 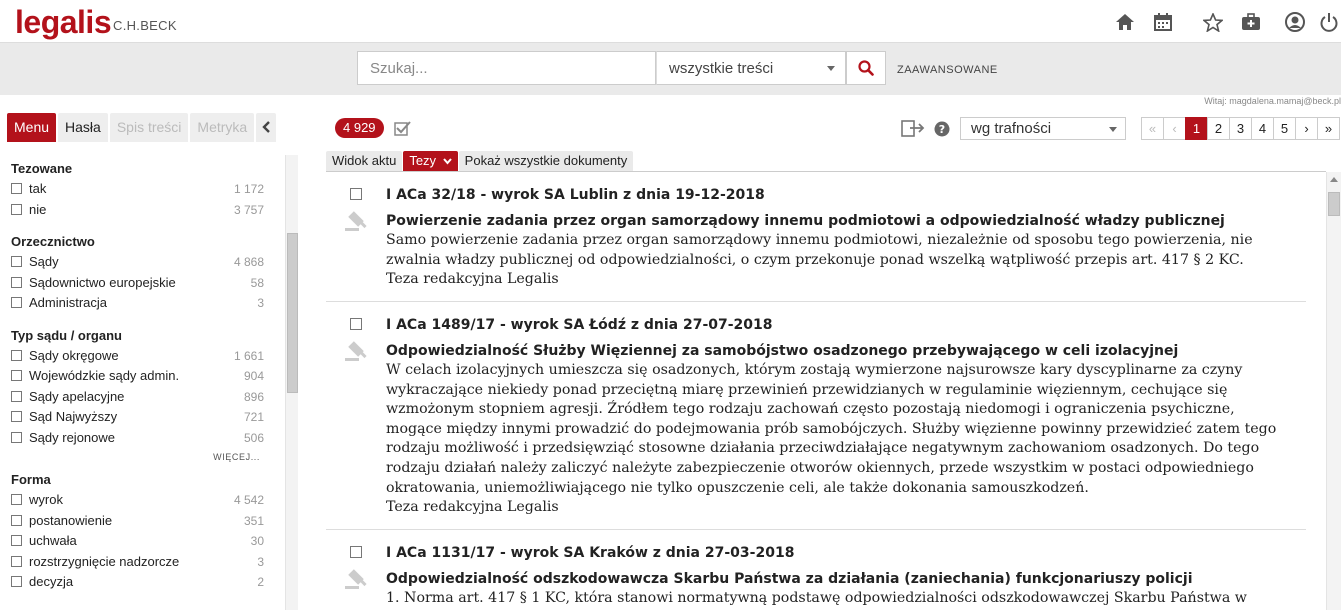 What do you see at coordinates (1329, 22) in the screenshot?
I see `power-icon` at bounding box center [1329, 22].